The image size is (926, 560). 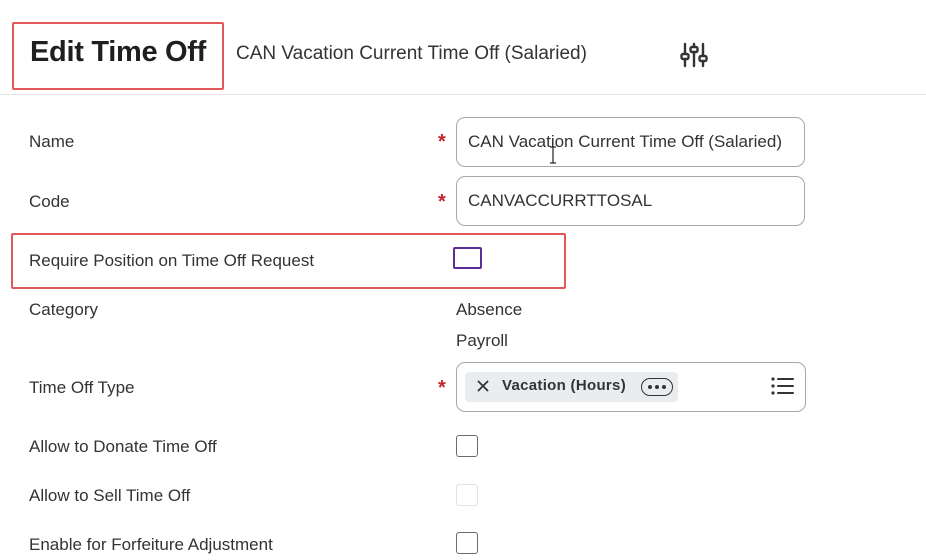 What do you see at coordinates (467, 258) in the screenshot?
I see `require-position-checkbox` at bounding box center [467, 258].